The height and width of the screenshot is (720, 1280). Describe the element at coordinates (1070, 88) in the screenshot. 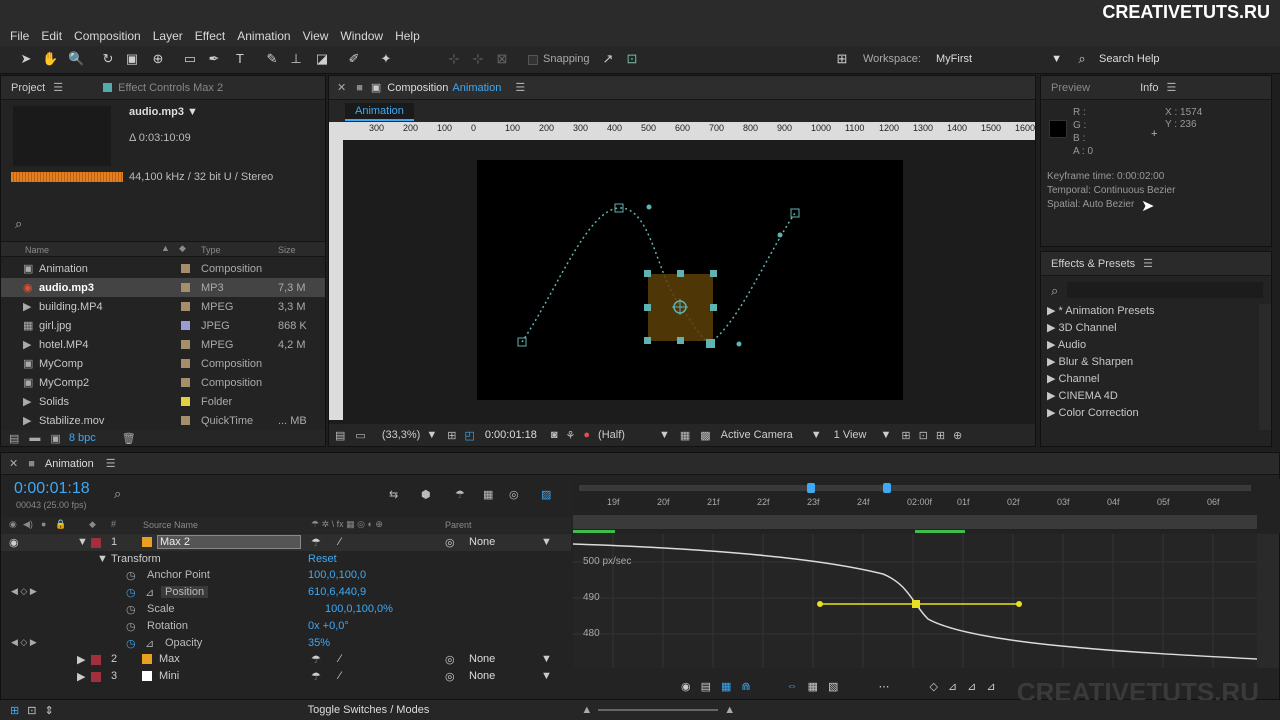

I see `tab-preview: Preview` at that location.